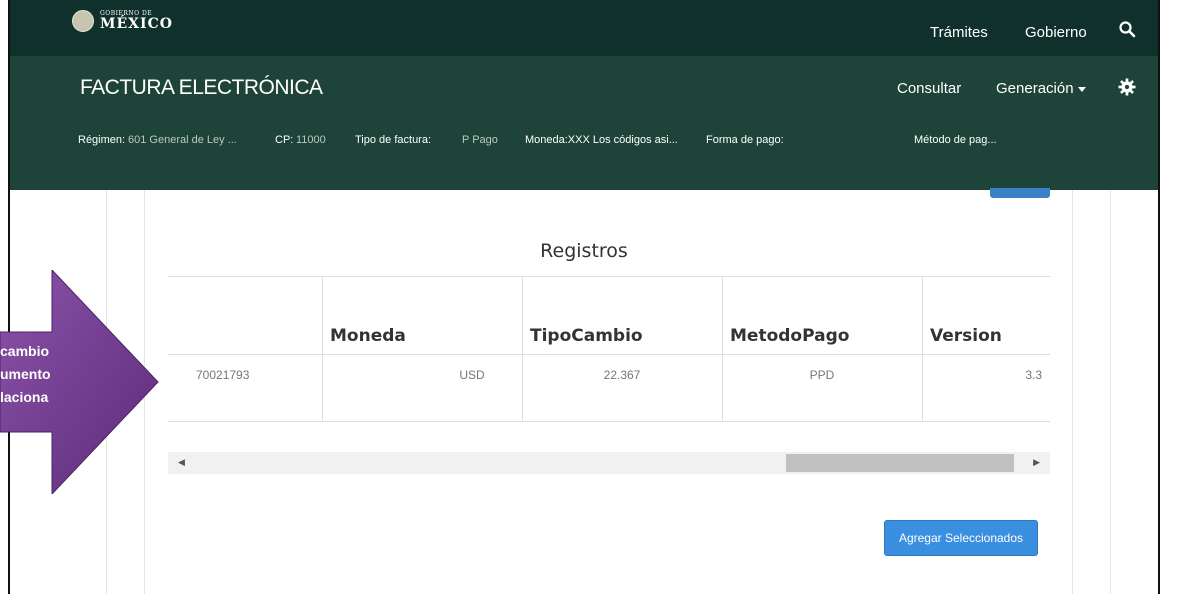  Describe the element at coordinates (1127, 29) in the screenshot. I see `search-icon` at that location.